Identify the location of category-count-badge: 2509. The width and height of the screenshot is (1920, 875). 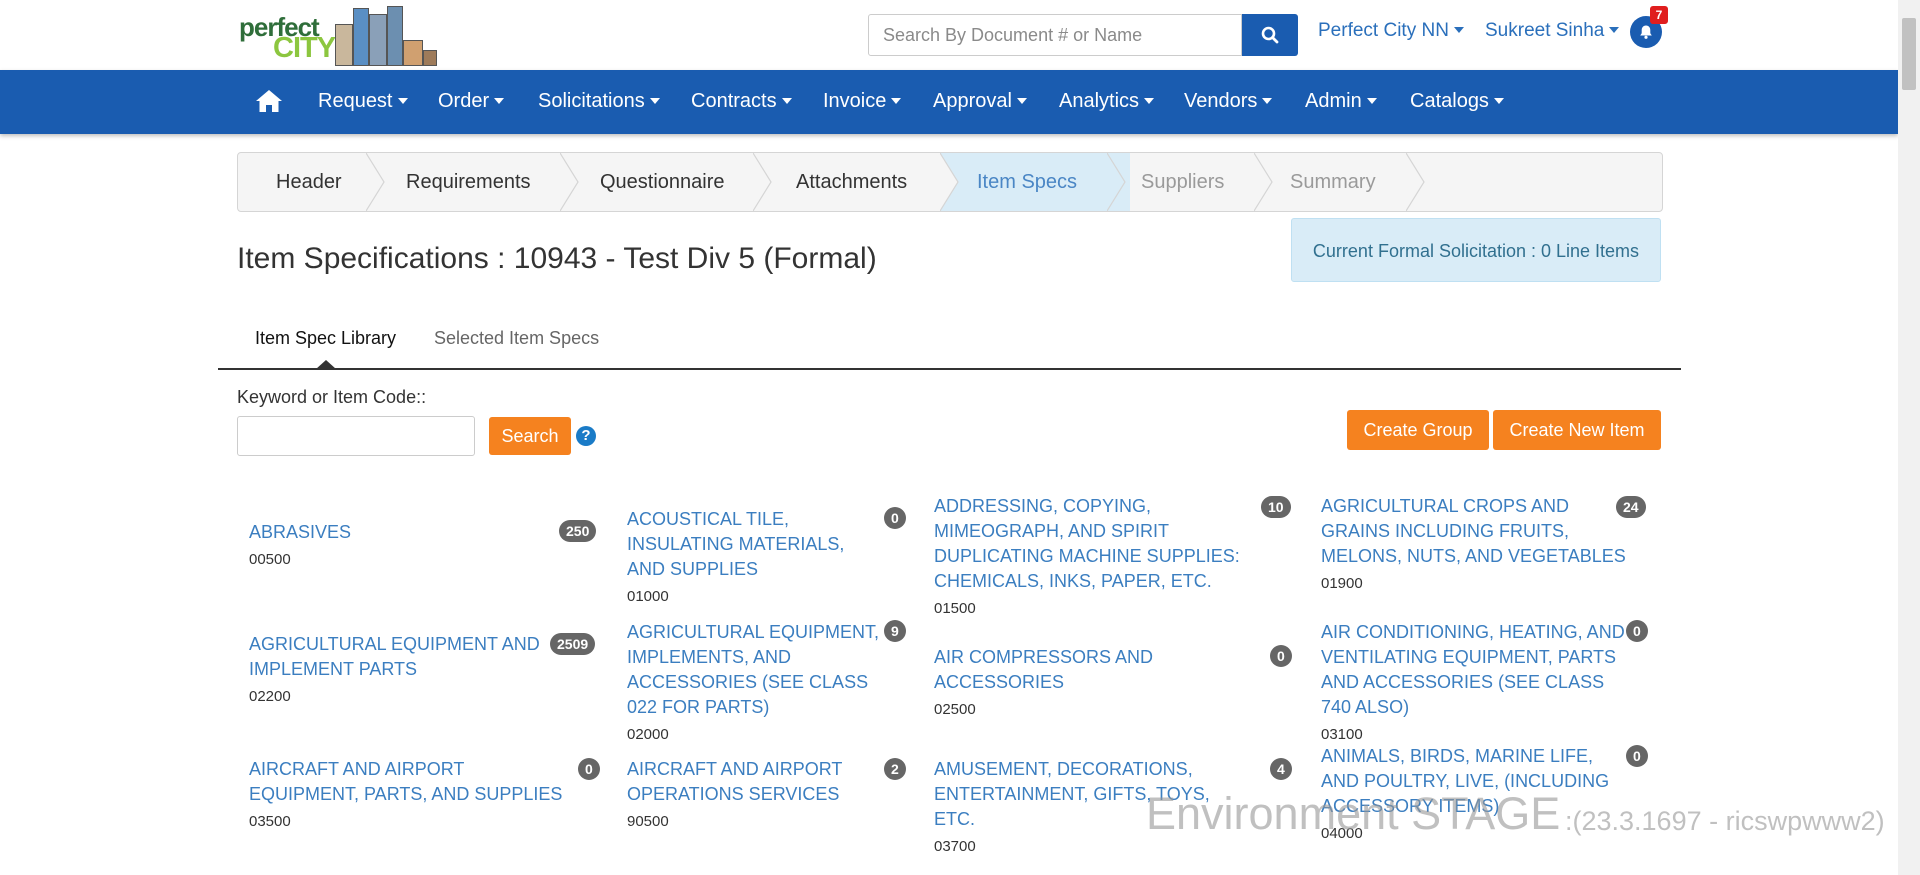
(573, 644).